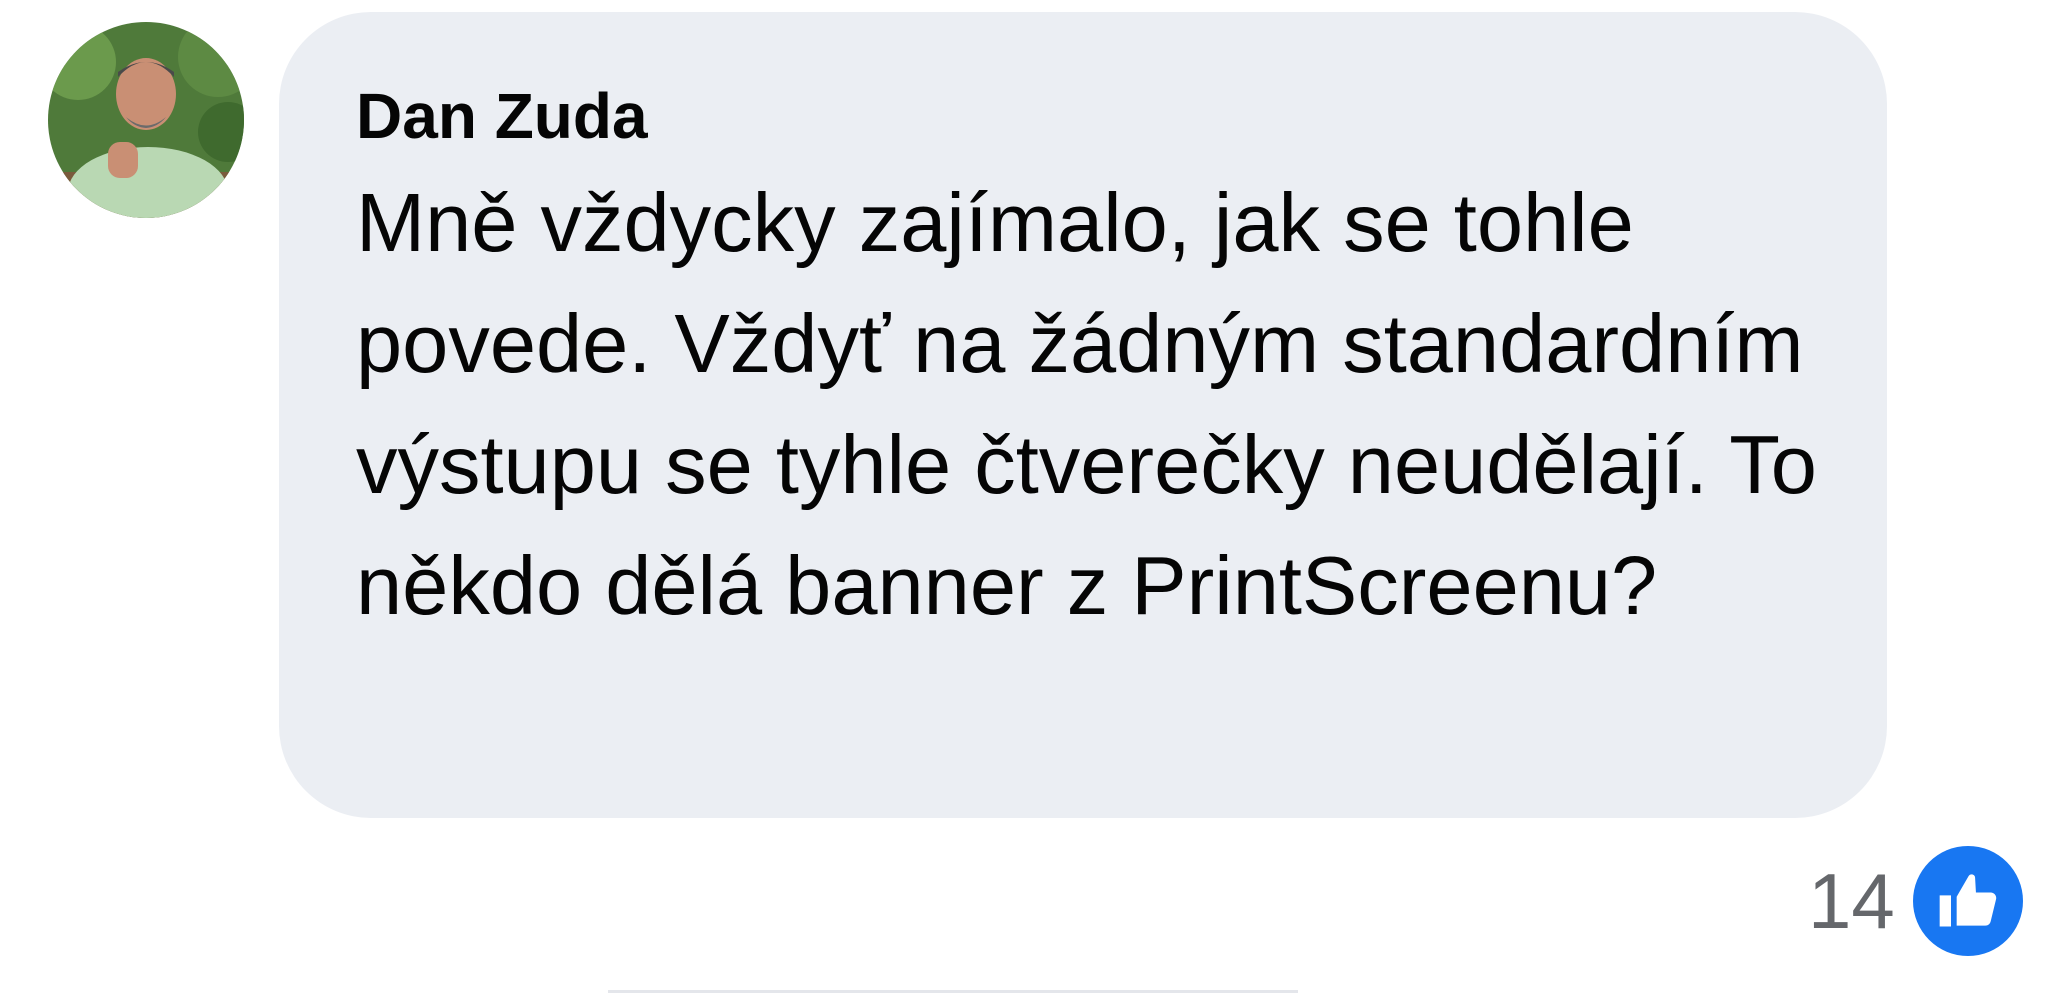 The height and width of the screenshot is (994, 2056). Describe the element at coordinates (953, 991) in the screenshot. I see `divider` at that location.